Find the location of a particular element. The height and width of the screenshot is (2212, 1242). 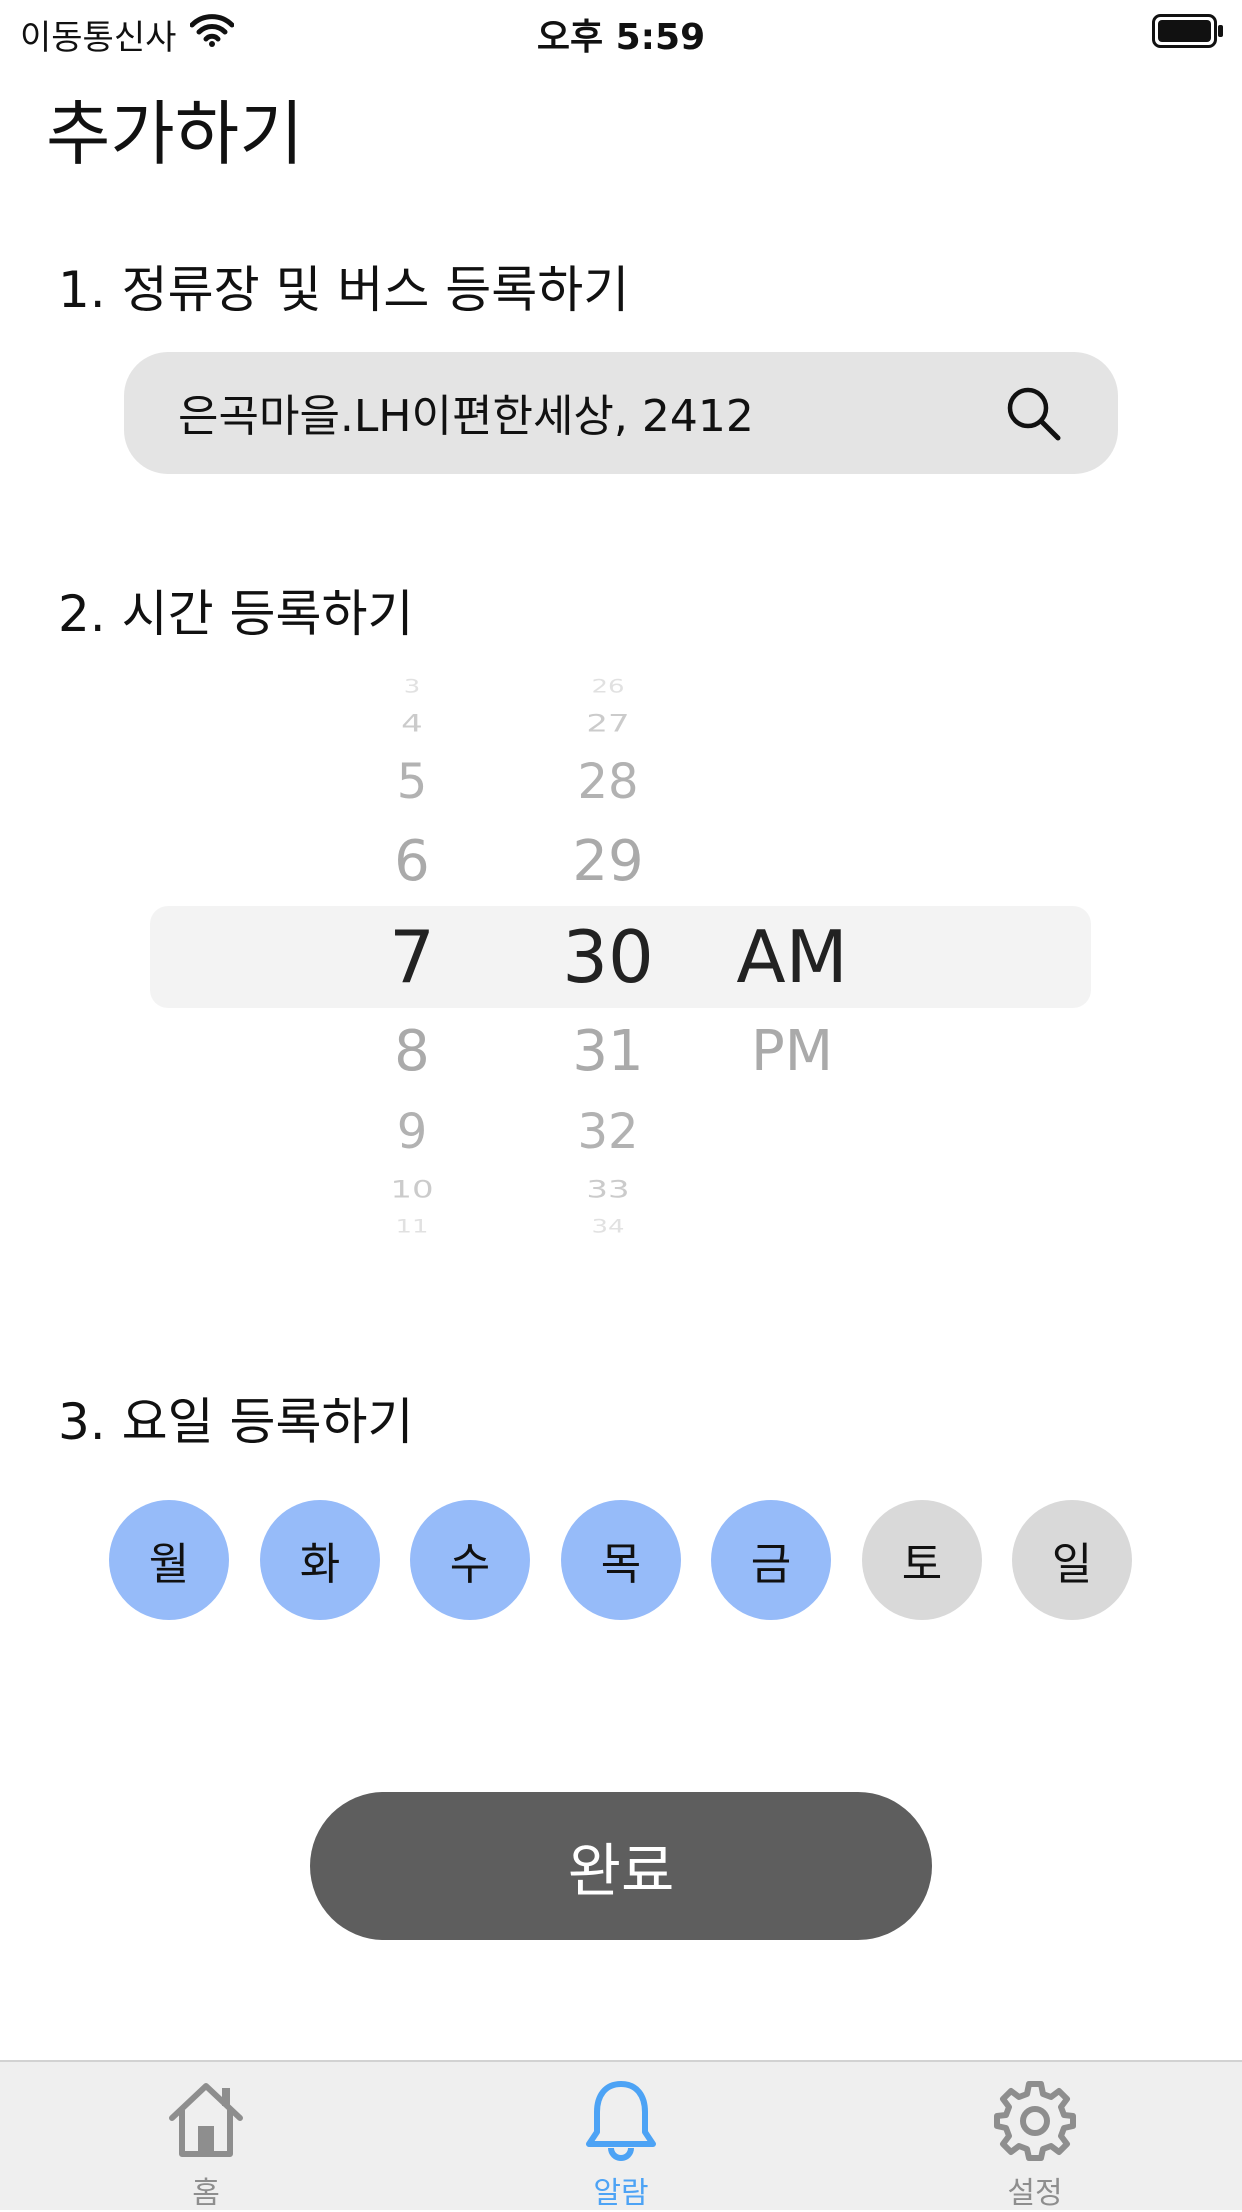

section-title-days: 3. 요일 등록하기 is located at coordinates (236, 1422).